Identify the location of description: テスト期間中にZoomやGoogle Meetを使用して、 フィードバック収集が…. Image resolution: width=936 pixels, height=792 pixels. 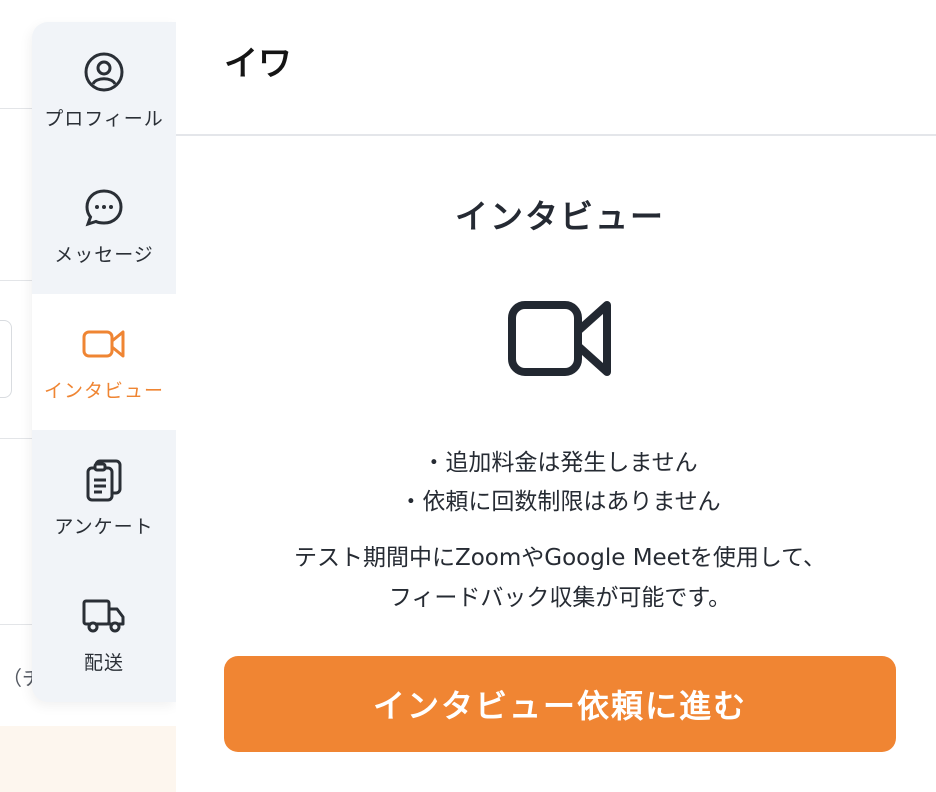
(556, 578).